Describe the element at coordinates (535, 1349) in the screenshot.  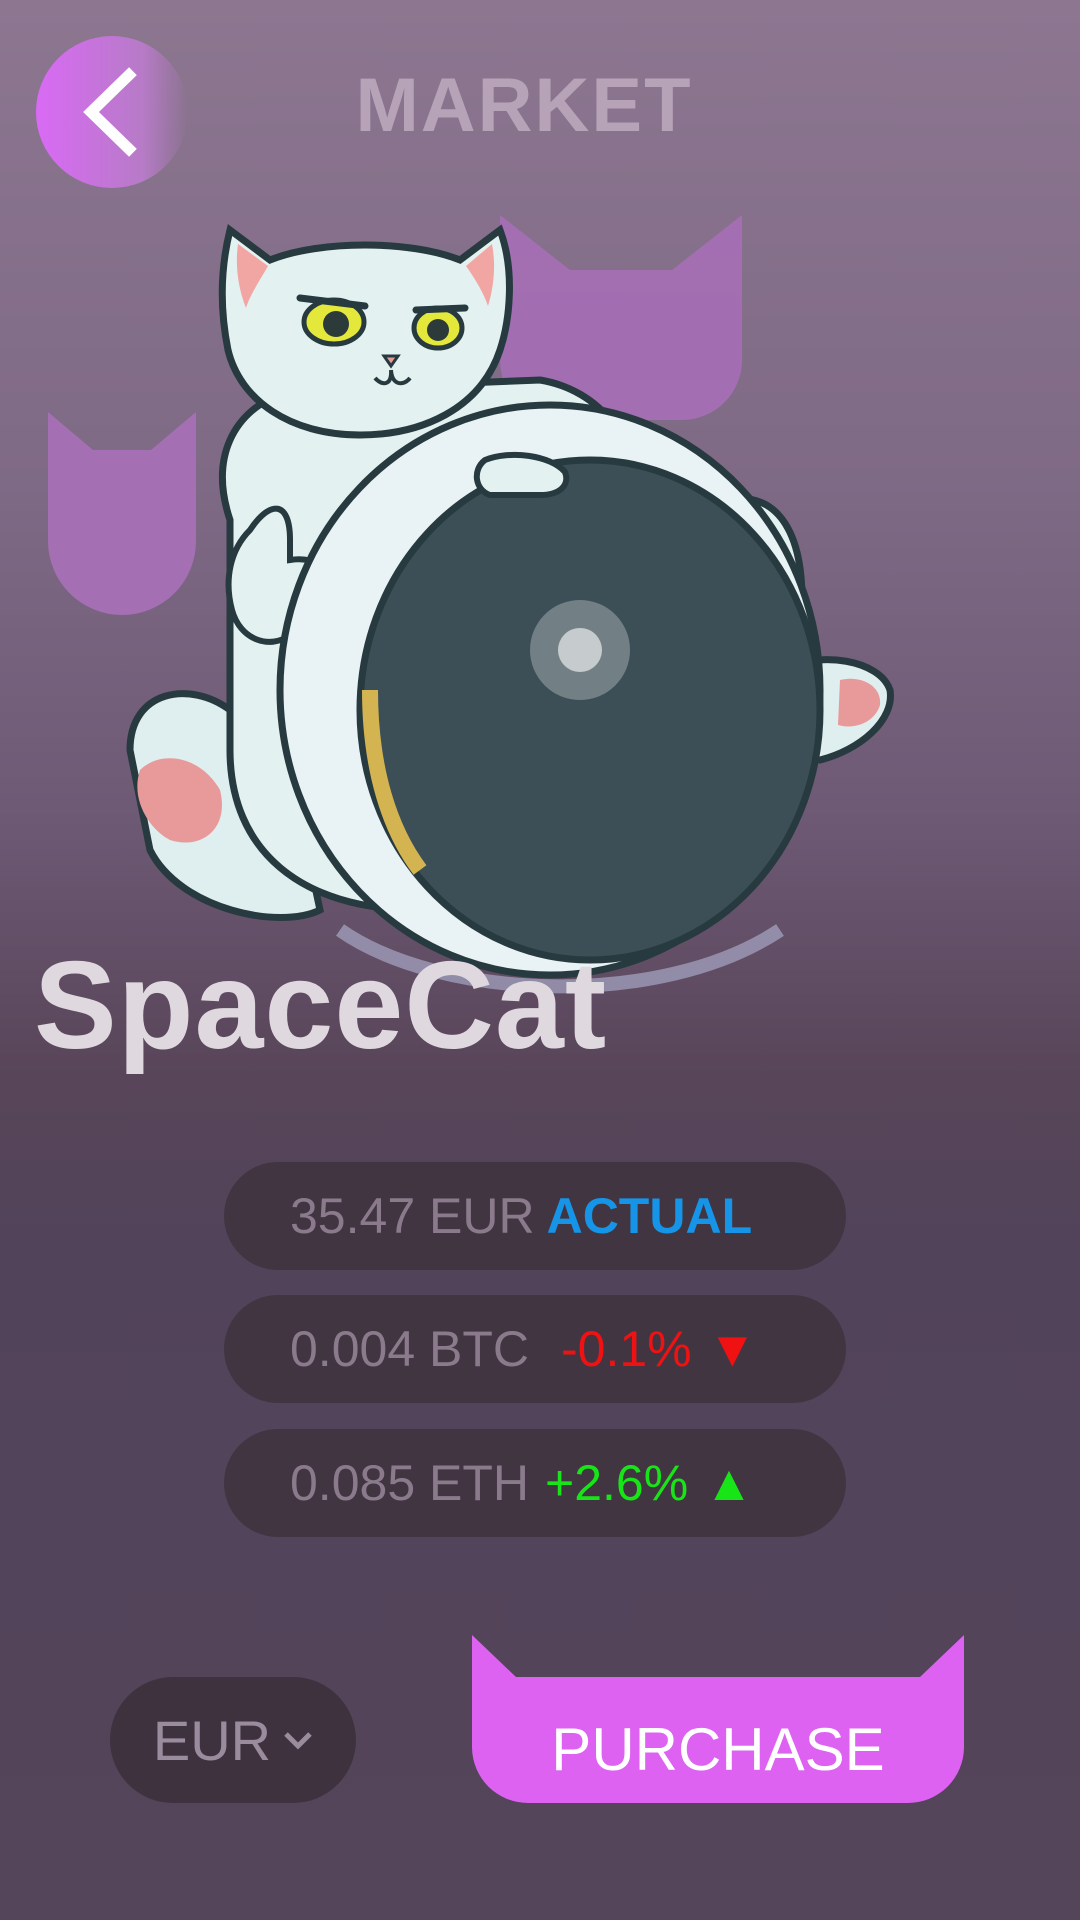
I see `price-row-btc: 0.004 BTC -0.1% ▼` at that location.